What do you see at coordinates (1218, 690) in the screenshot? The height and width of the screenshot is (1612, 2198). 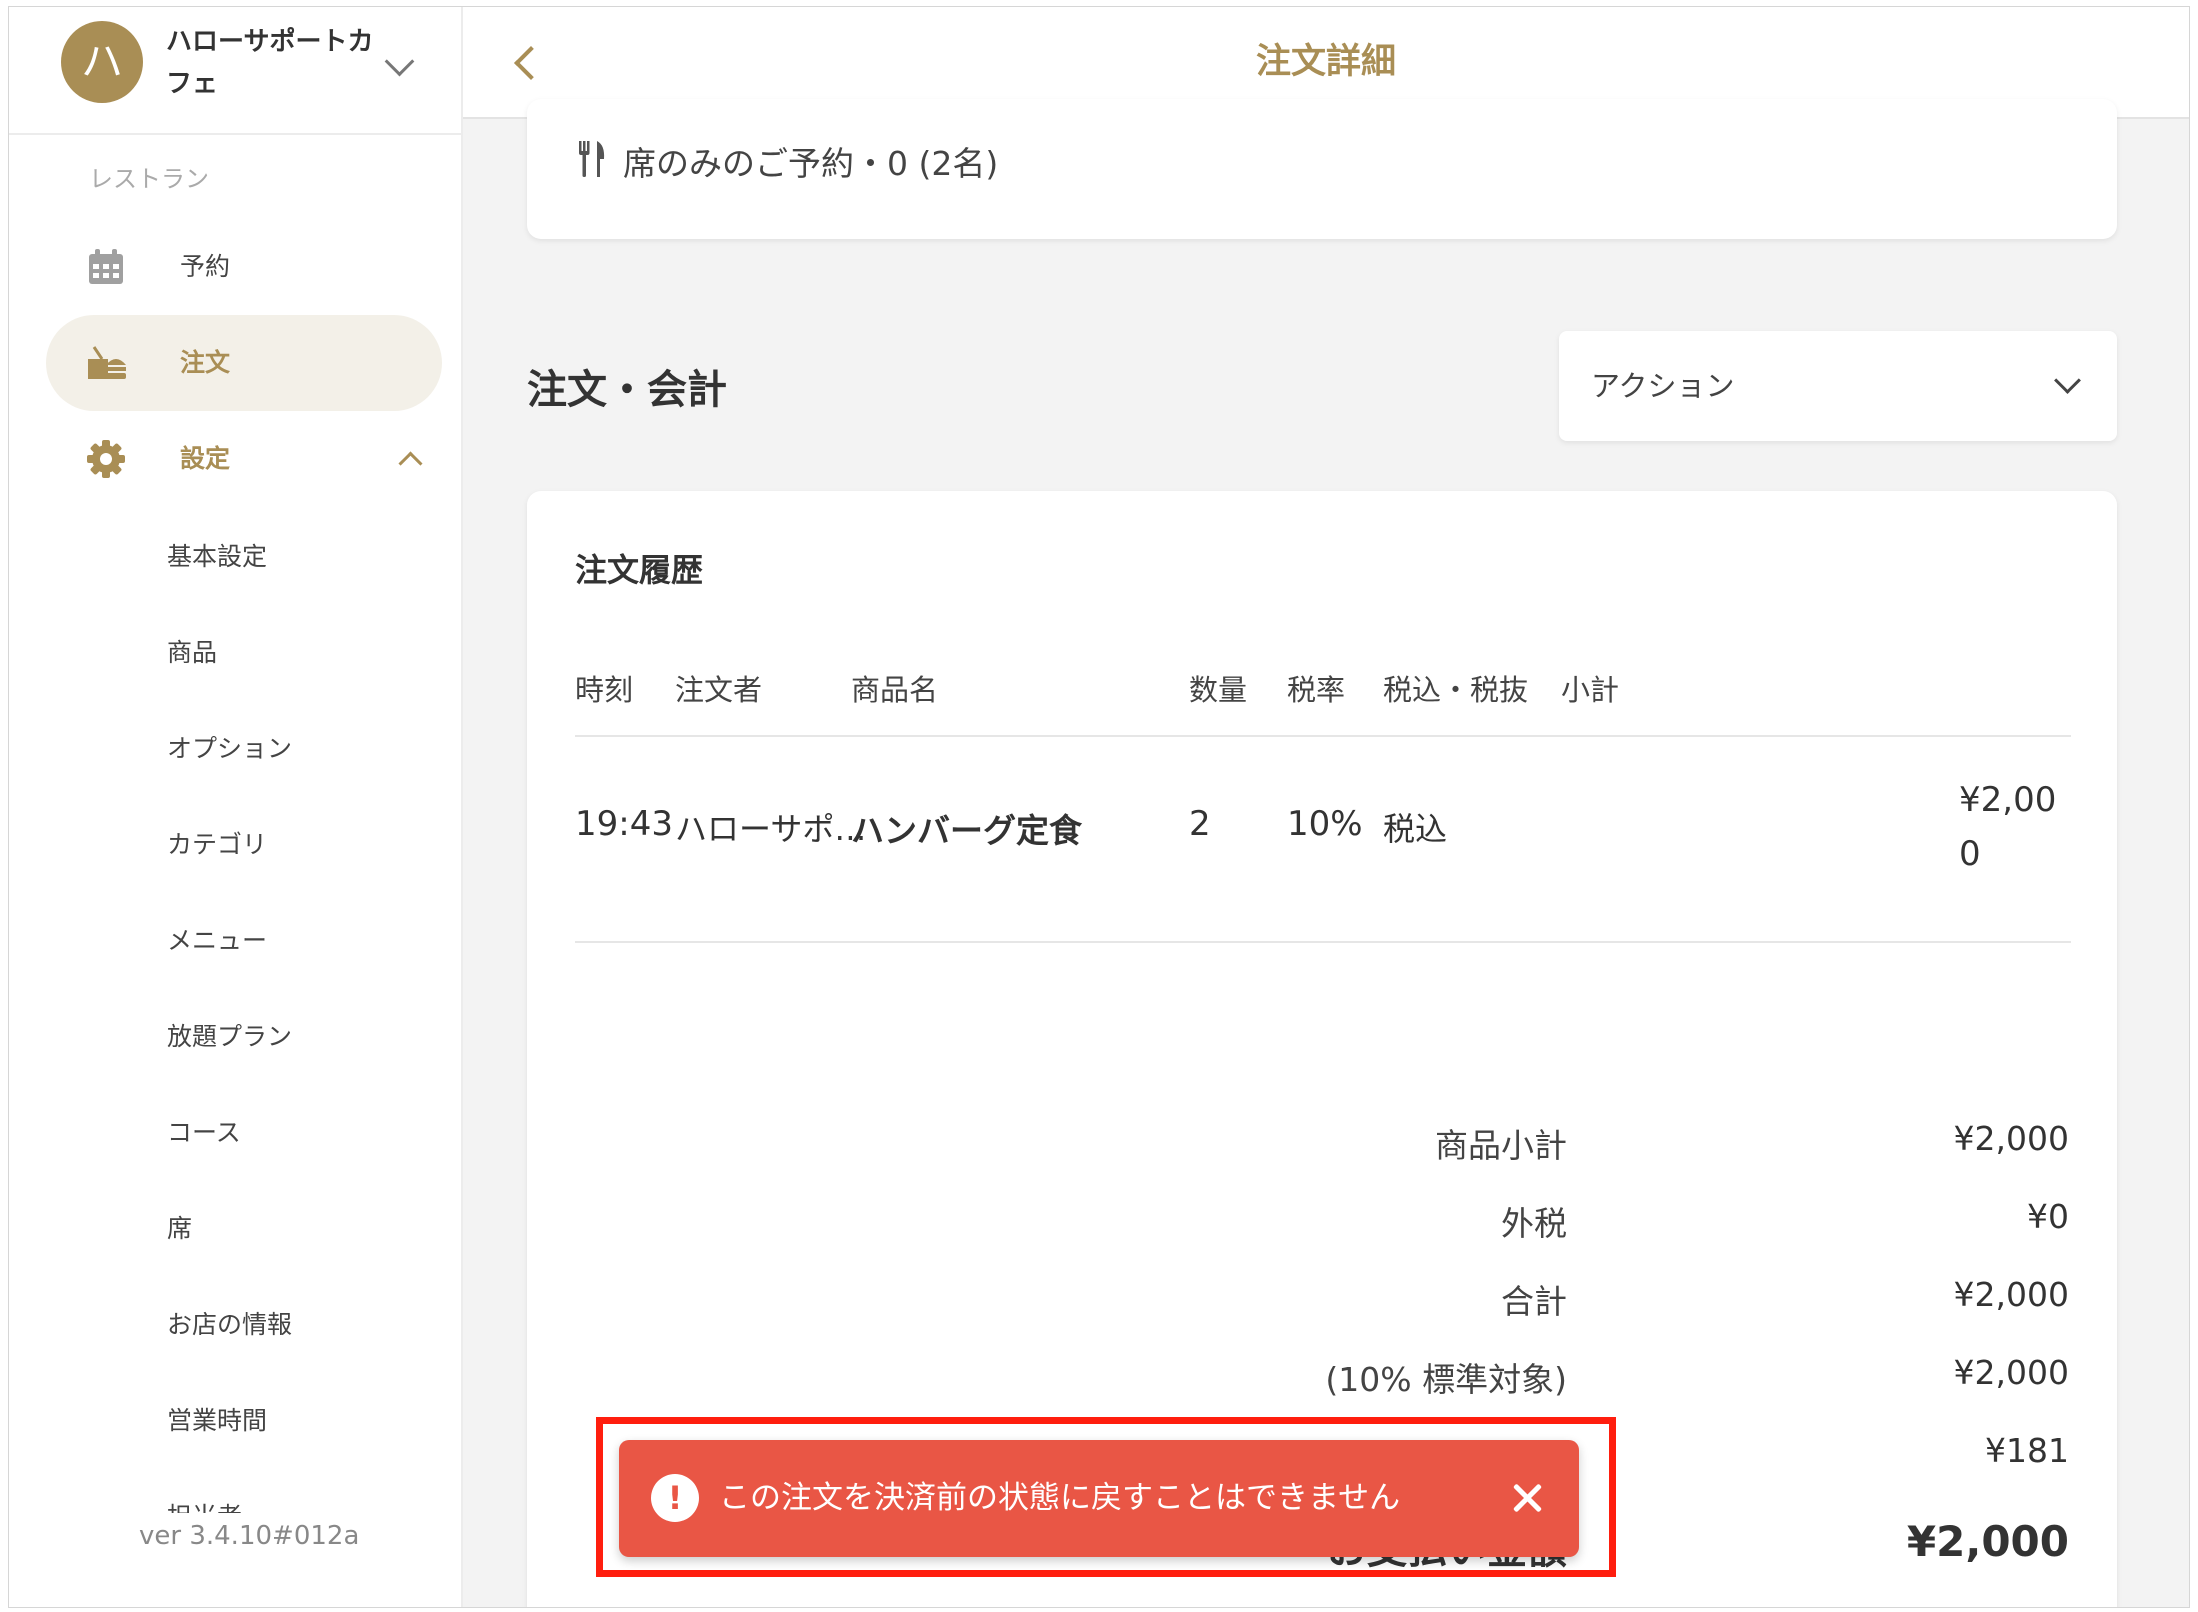 I see `column-header-quantity: 数量` at bounding box center [1218, 690].